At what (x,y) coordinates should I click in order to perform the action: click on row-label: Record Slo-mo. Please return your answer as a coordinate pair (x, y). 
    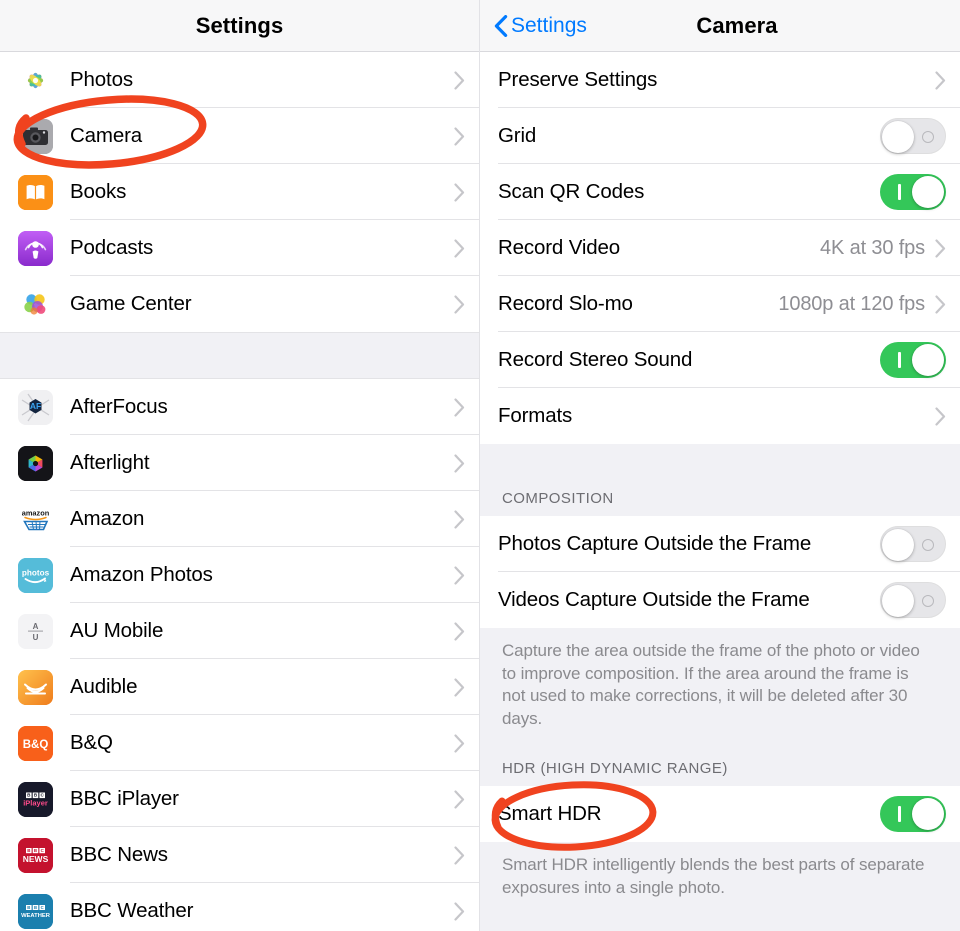
    Looking at the image, I should click on (565, 303).